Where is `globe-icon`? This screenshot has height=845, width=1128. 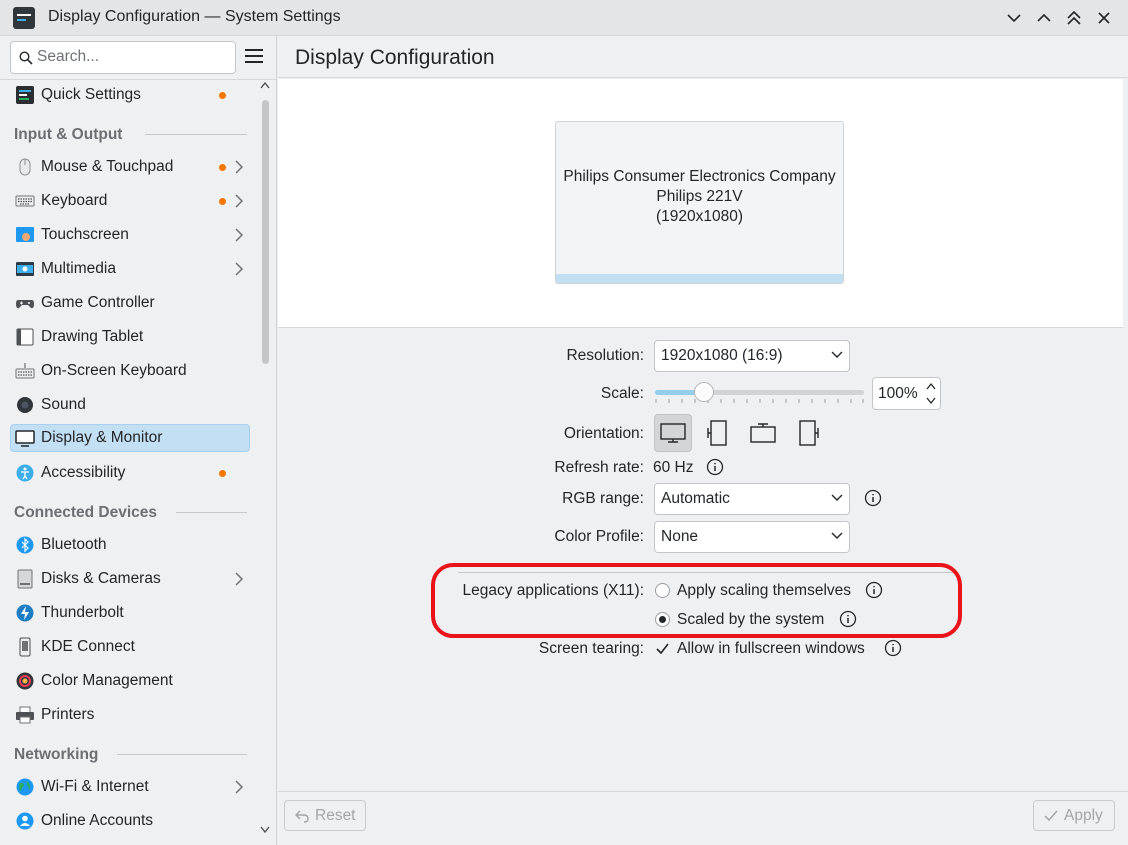 globe-icon is located at coordinates (25, 787).